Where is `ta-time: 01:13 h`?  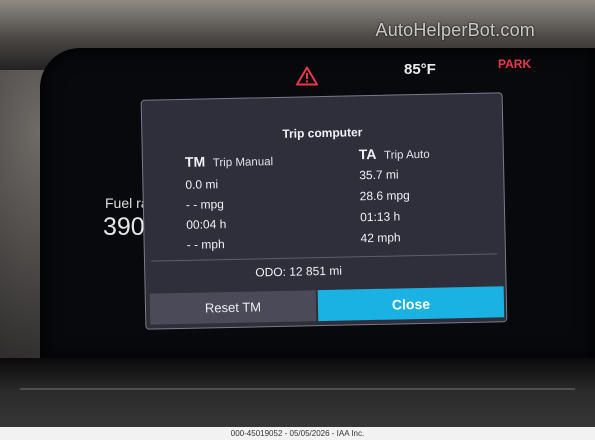 ta-time: 01:13 h is located at coordinates (380, 217).